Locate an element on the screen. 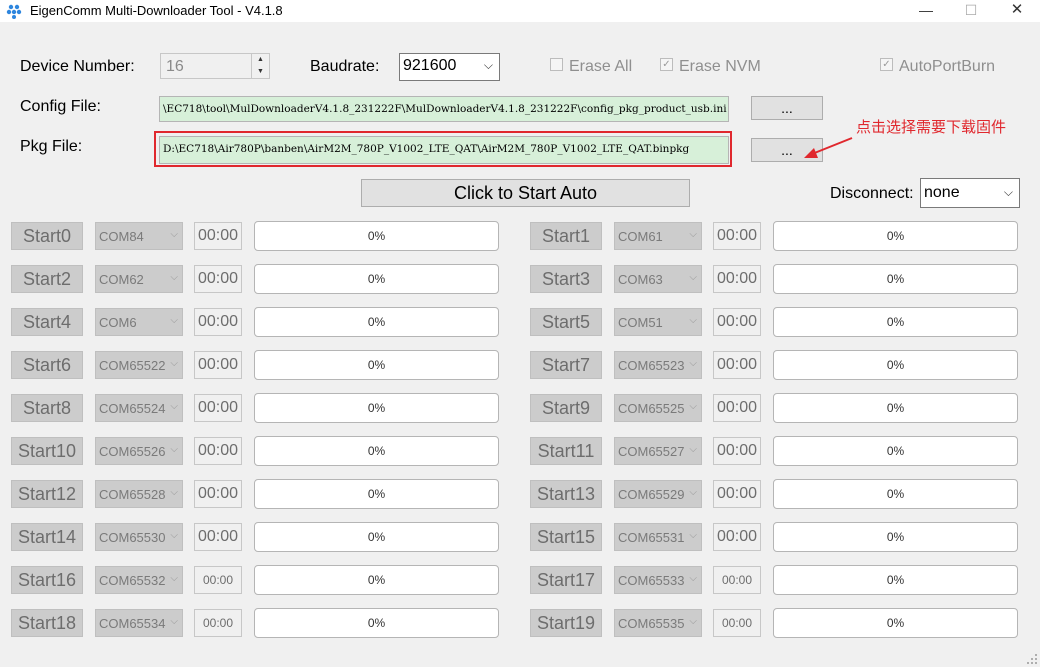 The height and width of the screenshot is (667, 1040). minimize-button: — is located at coordinates (926, 11).